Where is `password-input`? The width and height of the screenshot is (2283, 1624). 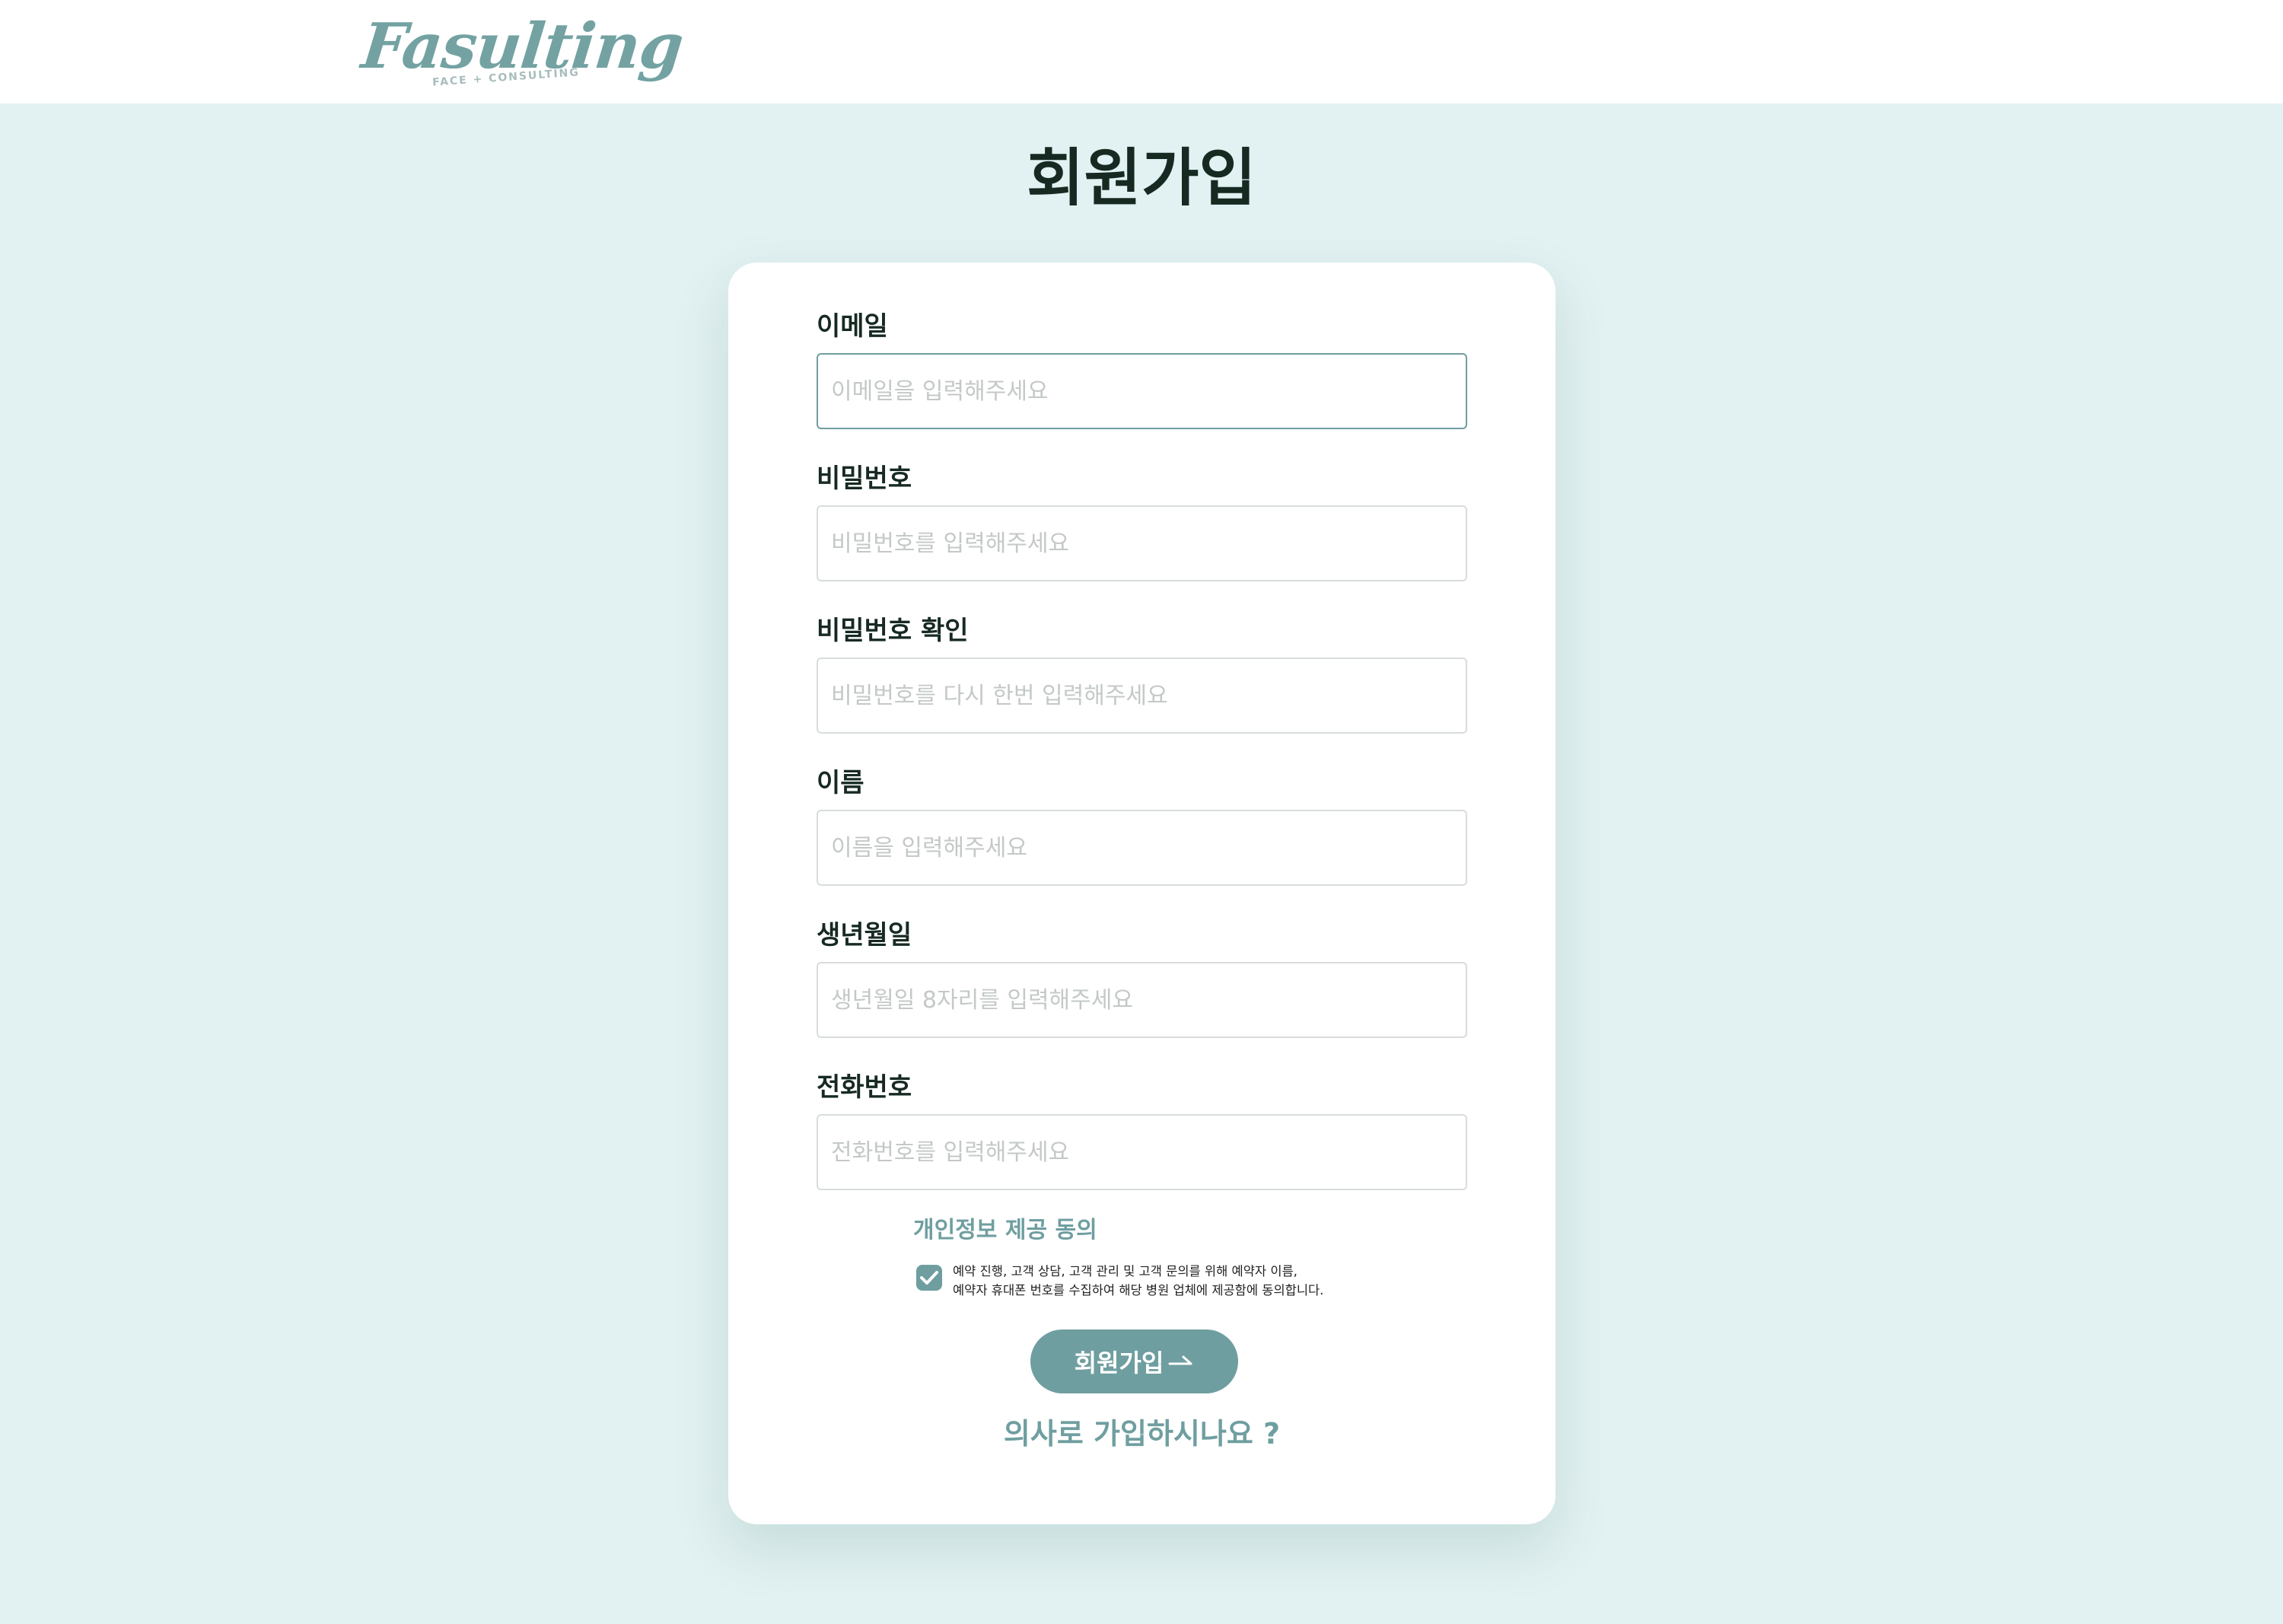 password-input is located at coordinates (1142, 543).